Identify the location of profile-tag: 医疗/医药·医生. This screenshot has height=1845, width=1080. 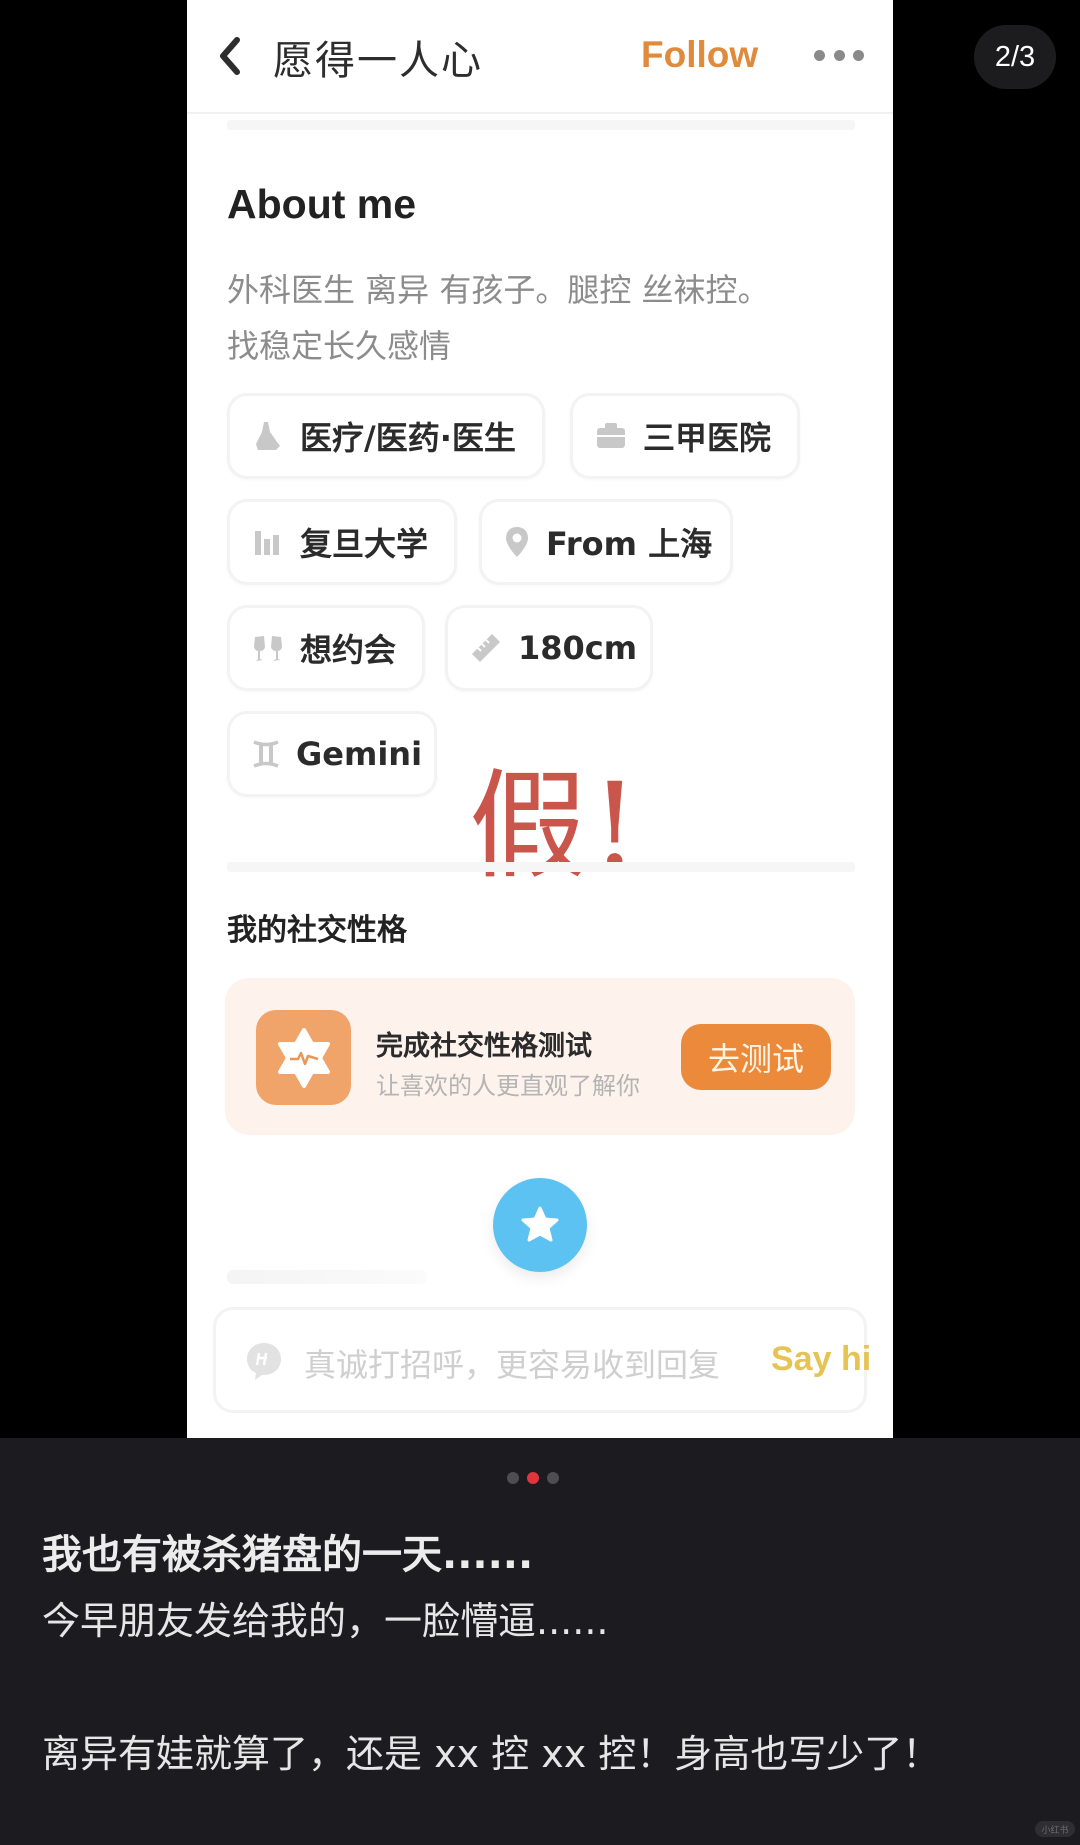
(386, 436).